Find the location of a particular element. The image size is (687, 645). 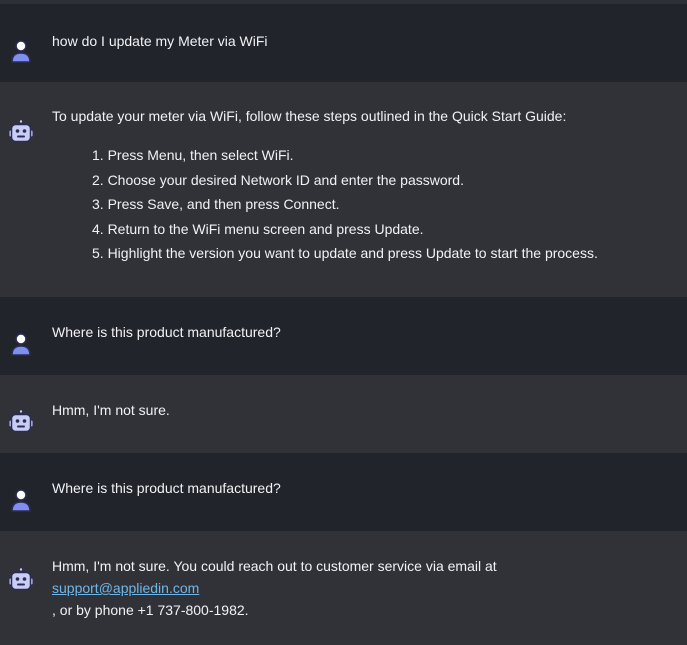

list-item: 3. Press Save, and then press Connect. is located at coordinates (216, 204).